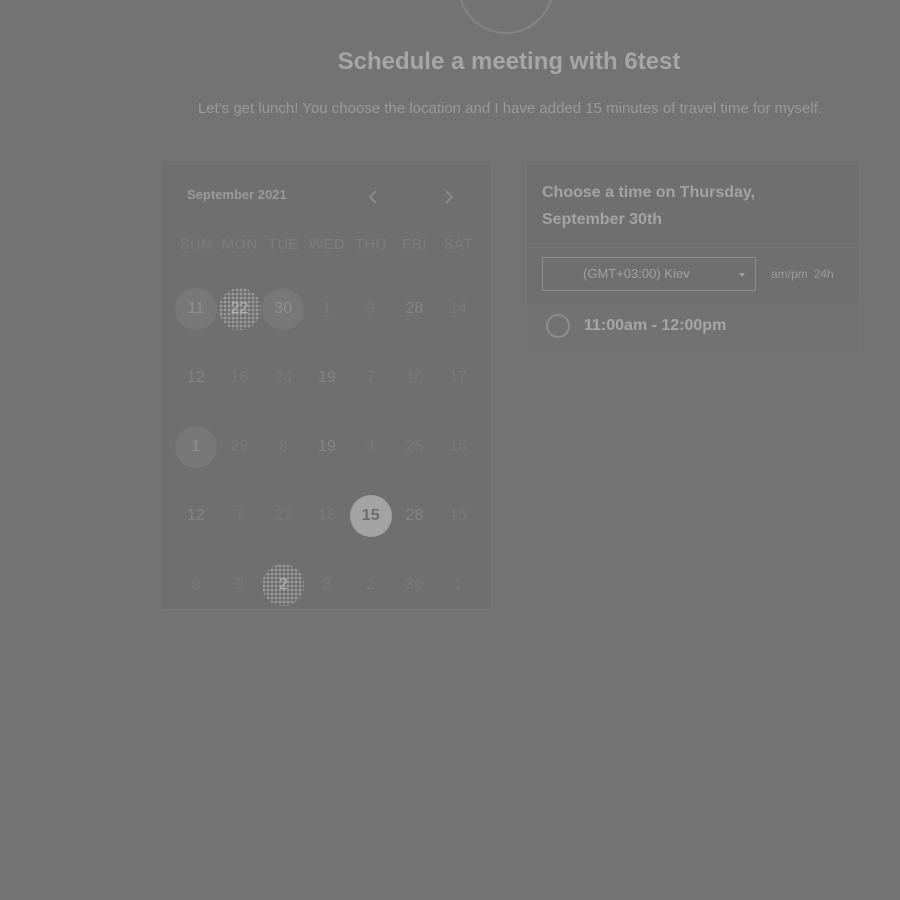 This screenshot has width=900, height=900. What do you see at coordinates (558, 326) in the screenshot?
I see `radio-icon` at bounding box center [558, 326].